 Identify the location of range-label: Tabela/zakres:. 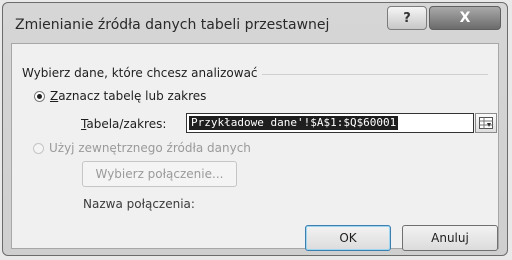
(124, 124).